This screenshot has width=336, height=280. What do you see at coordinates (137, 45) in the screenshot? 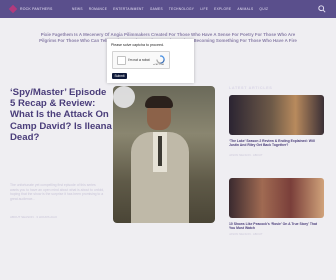
I see `captcha-prompt: Please solve captcha to proceed.` at bounding box center [137, 45].